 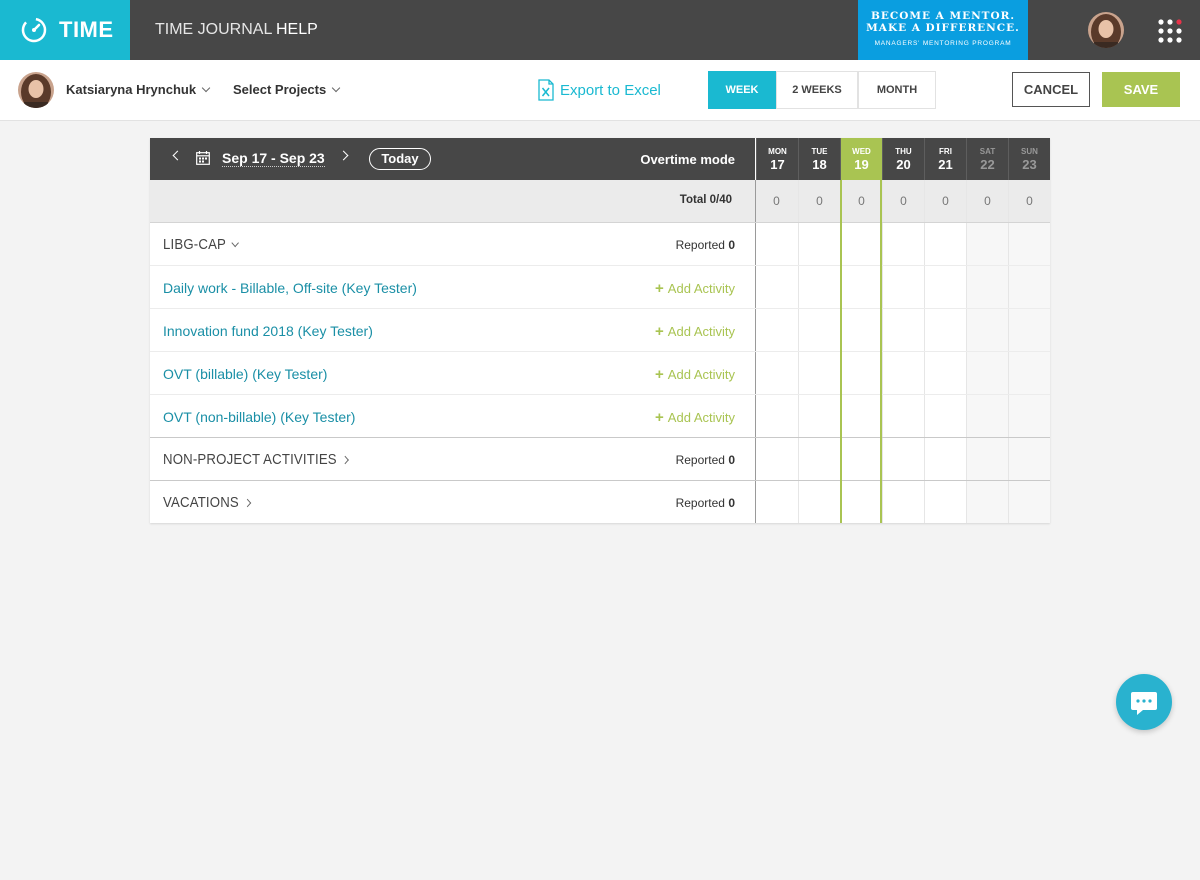 What do you see at coordinates (600, 502) in the screenshot?
I see `project-group-row: VACATIONS Reported 0` at bounding box center [600, 502].